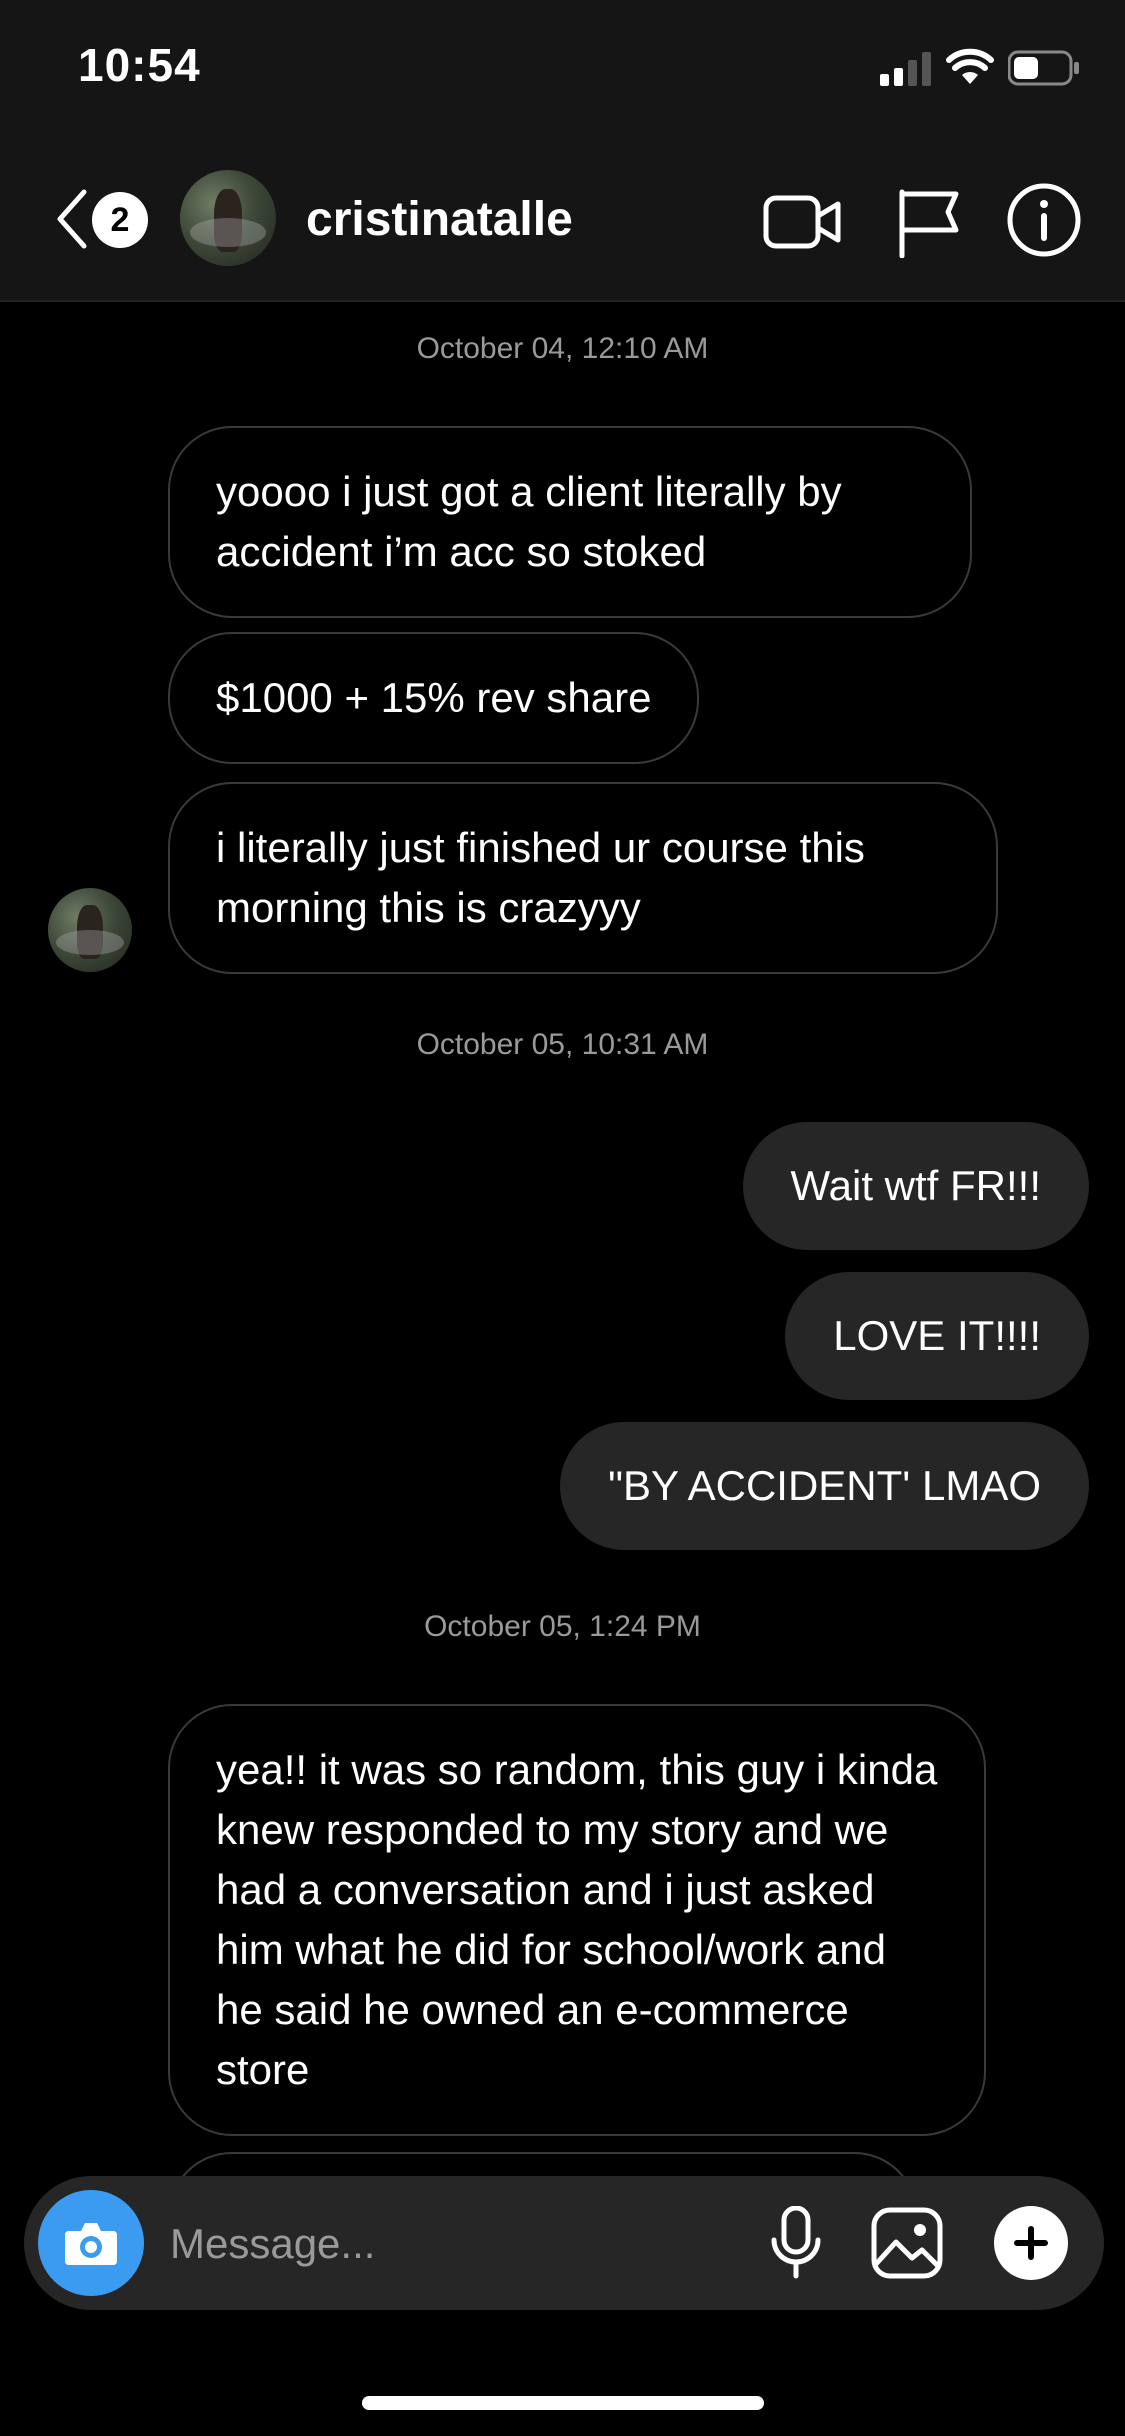  Describe the element at coordinates (434, 698) in the screenshot. I see `incoming-message: $1000 + 15% rev share` at that location.